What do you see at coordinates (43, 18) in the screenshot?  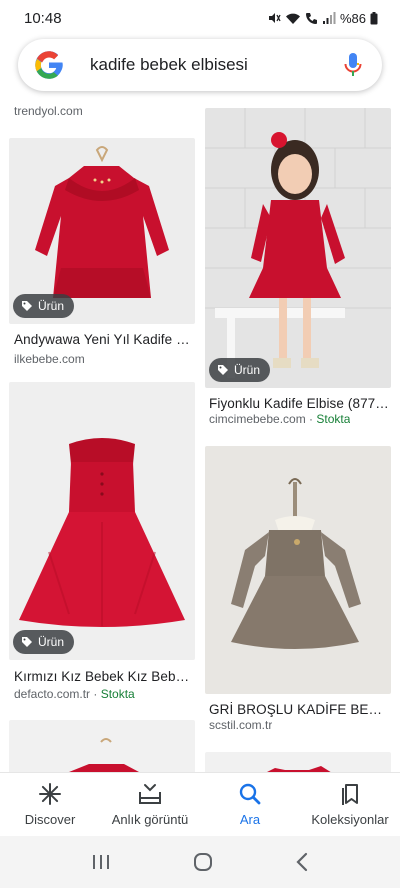 I see `status-time: 10:48` at bounding box center [43, 18].